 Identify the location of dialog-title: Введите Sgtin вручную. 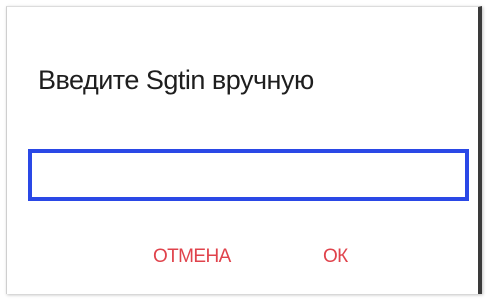
(176, 80).